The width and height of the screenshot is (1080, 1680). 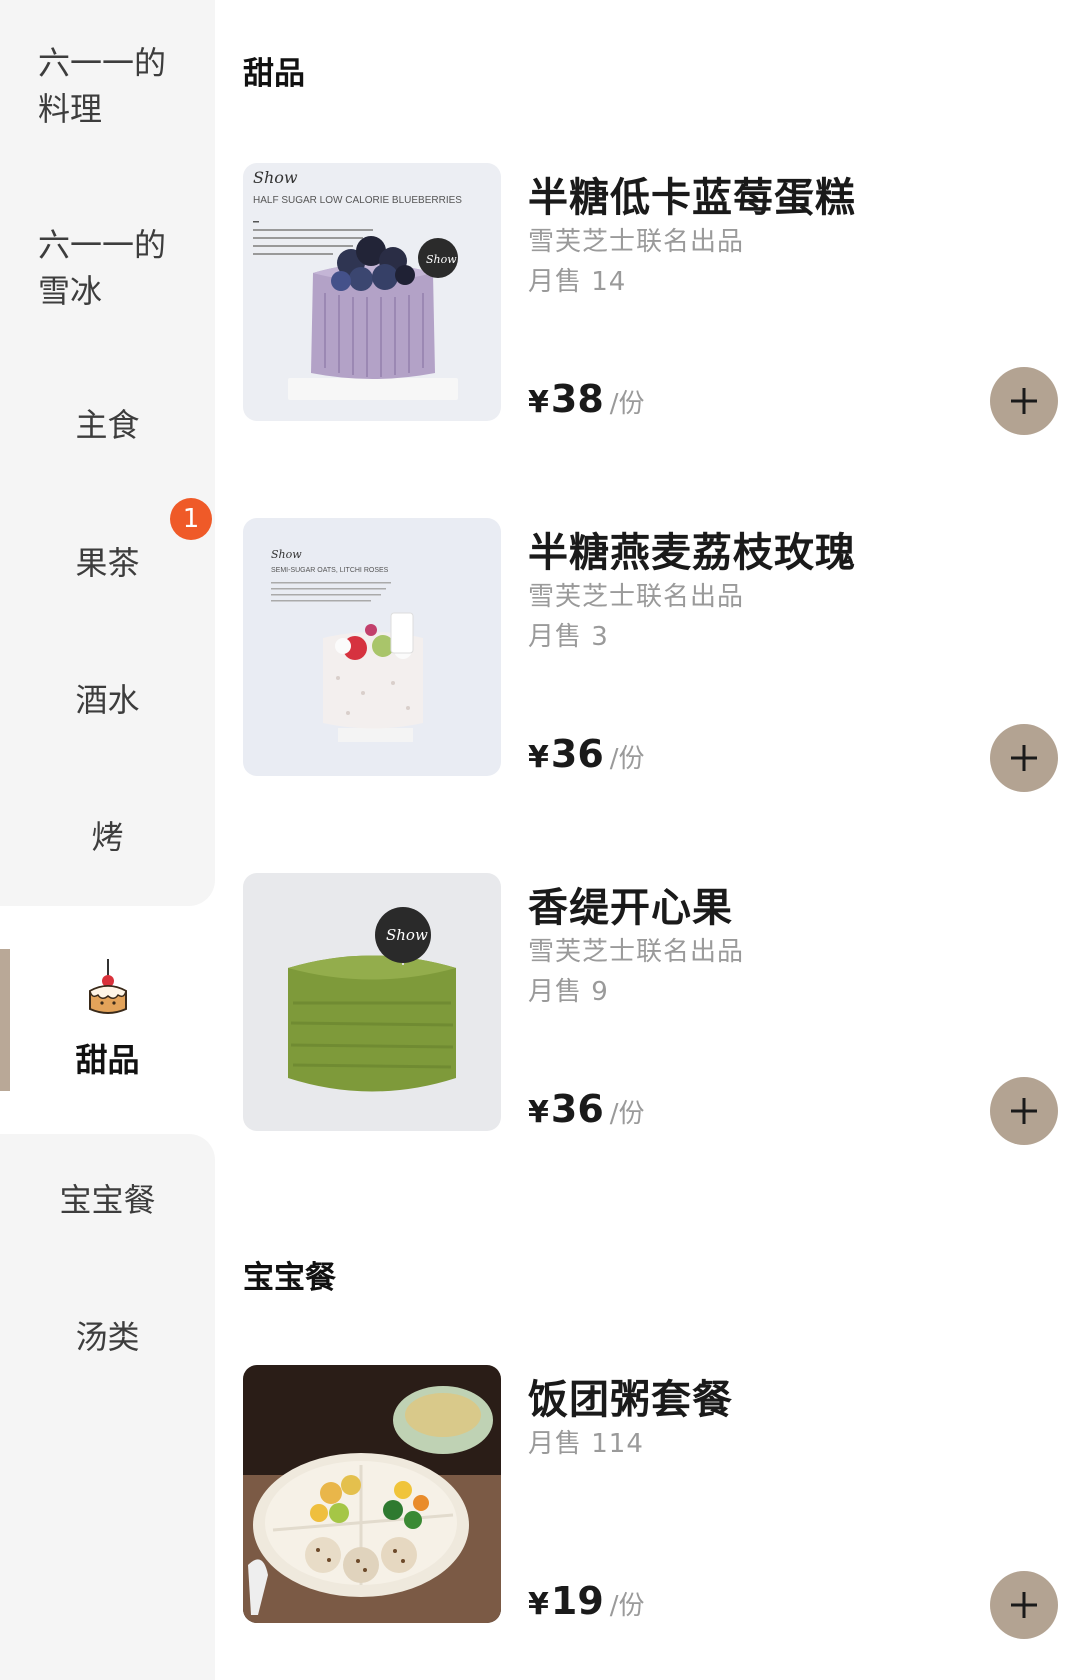 I want to click on sidebar-item-liuyiyi-cuisine: 六一一的料理, so click(x=107, y=86).